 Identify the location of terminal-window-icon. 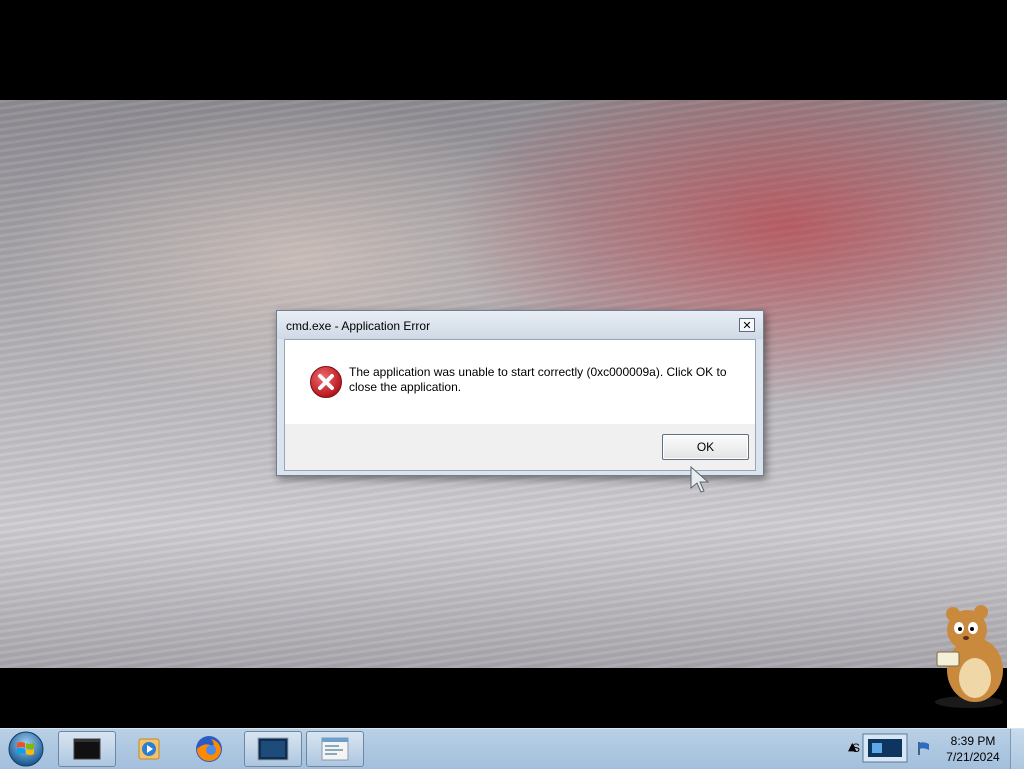
(87, 749).